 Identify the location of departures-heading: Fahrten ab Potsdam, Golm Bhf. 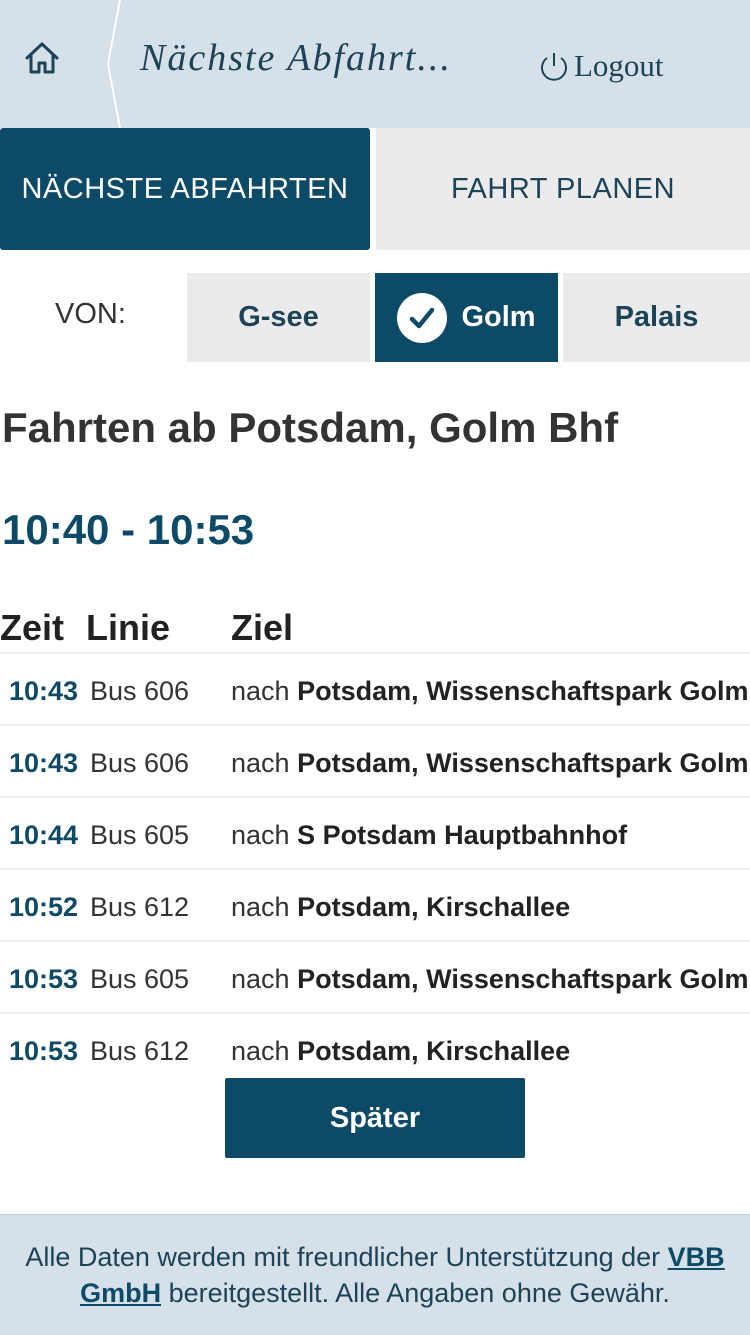
(310, 427).